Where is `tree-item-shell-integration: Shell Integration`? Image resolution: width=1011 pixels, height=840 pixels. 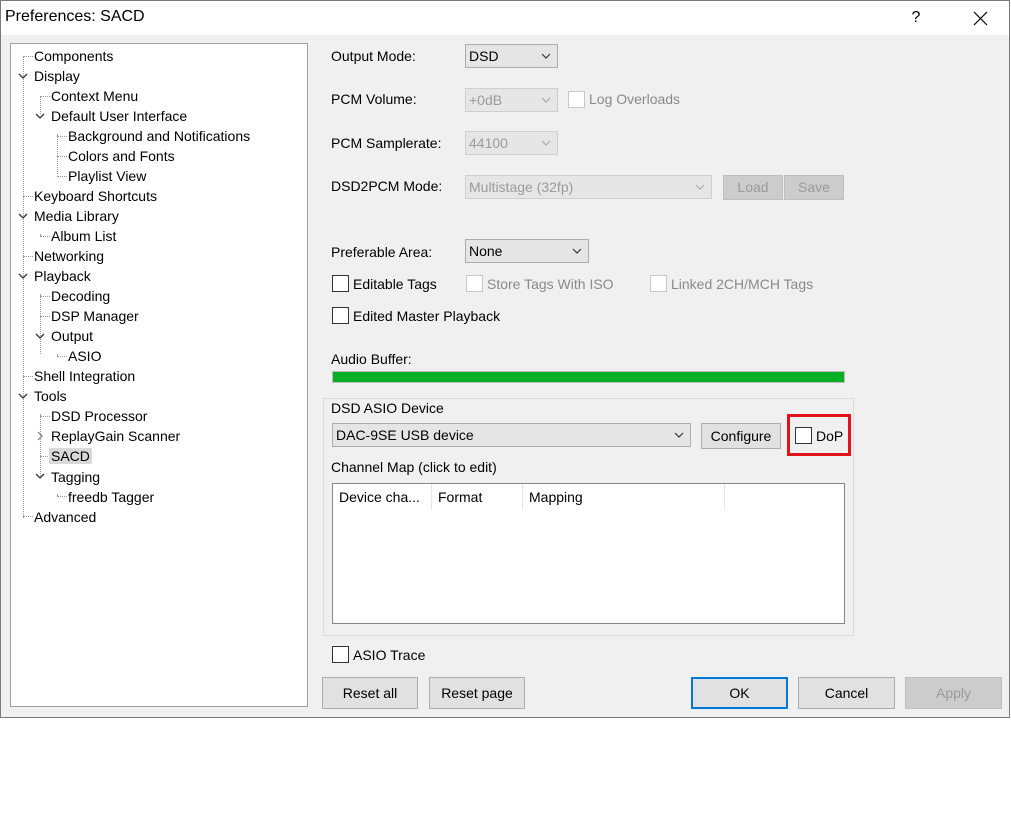 tree-item-shell-integration: Shell Integration is located at coordinates (84, 376).